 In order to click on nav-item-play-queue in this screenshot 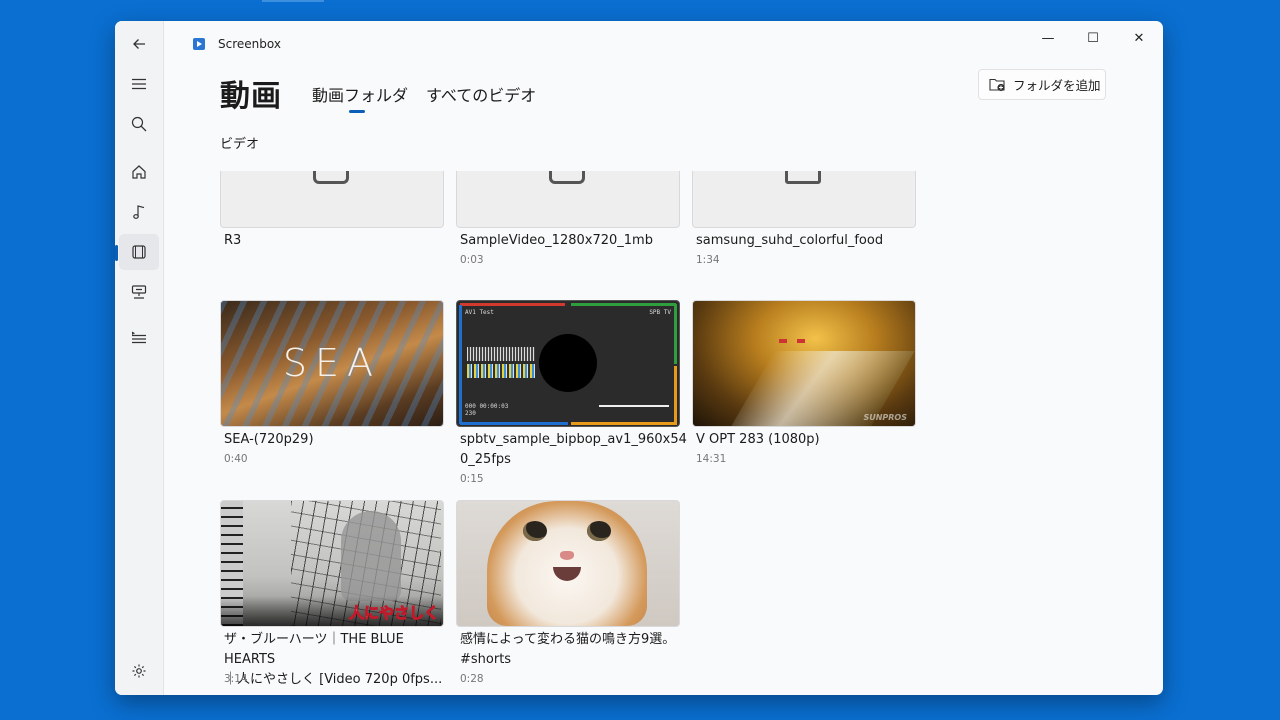, I will do `click(139, 338)`.